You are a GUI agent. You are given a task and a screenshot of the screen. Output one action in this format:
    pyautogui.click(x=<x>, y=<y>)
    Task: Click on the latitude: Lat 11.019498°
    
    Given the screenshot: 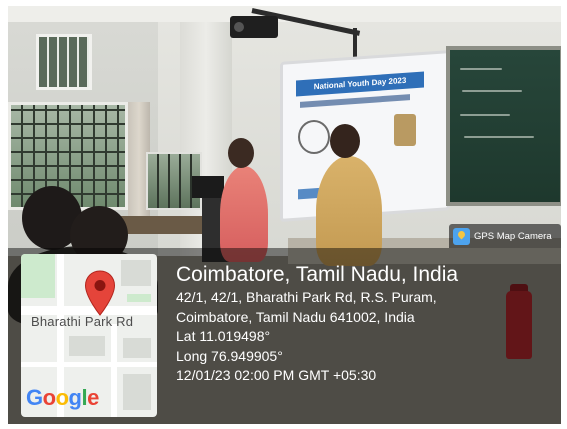 What is the action you would take?
    pyautogui.click(x=223, y=336)
    